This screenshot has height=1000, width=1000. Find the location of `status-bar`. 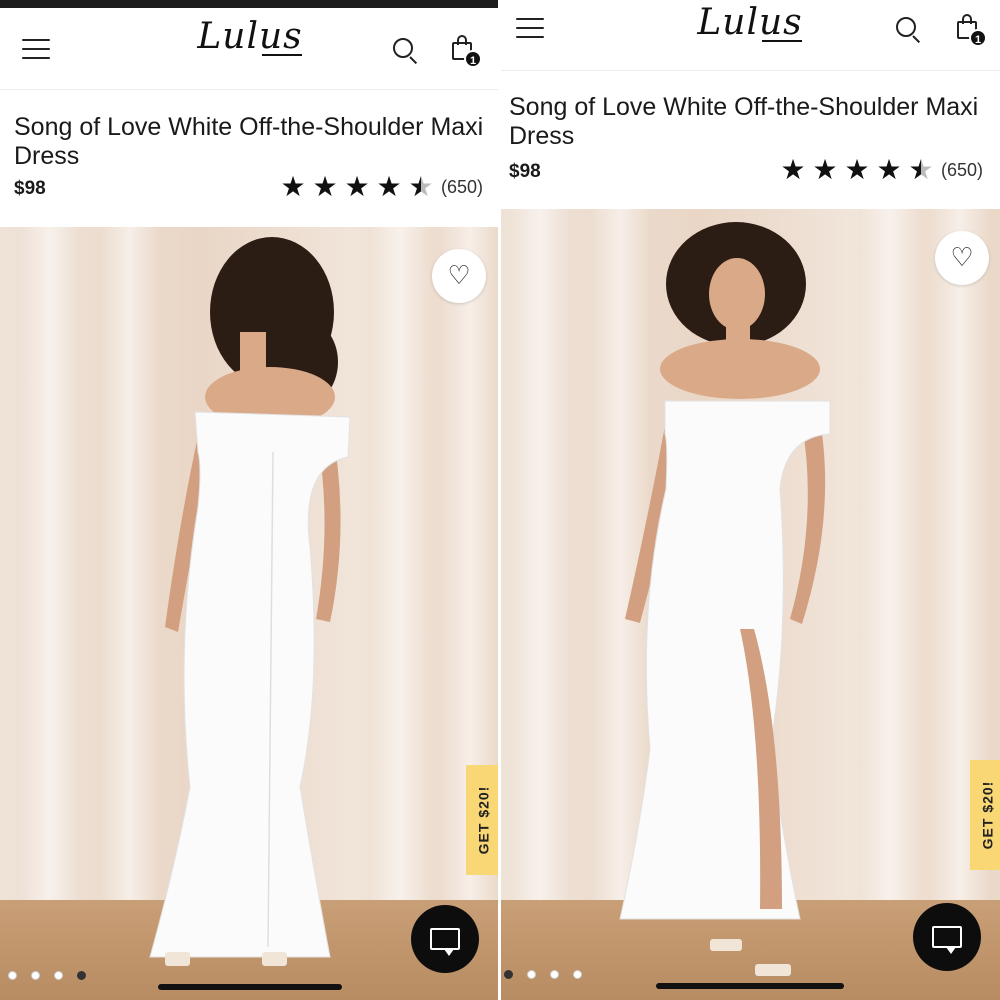

status-bar is located at coordinates (250, 4).